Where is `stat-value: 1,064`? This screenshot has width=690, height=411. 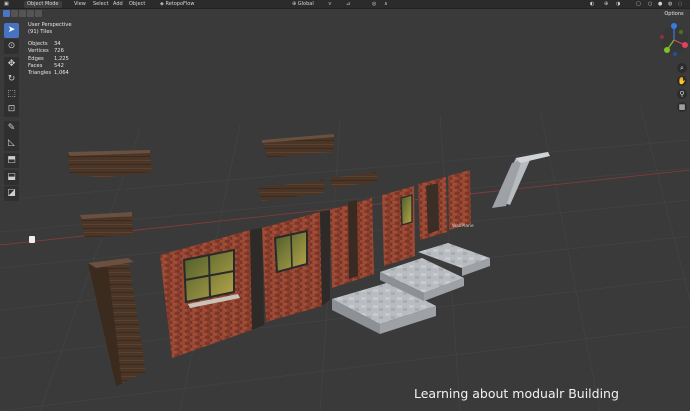 stat-value: 1,064 is located at coordinates (61, 73).